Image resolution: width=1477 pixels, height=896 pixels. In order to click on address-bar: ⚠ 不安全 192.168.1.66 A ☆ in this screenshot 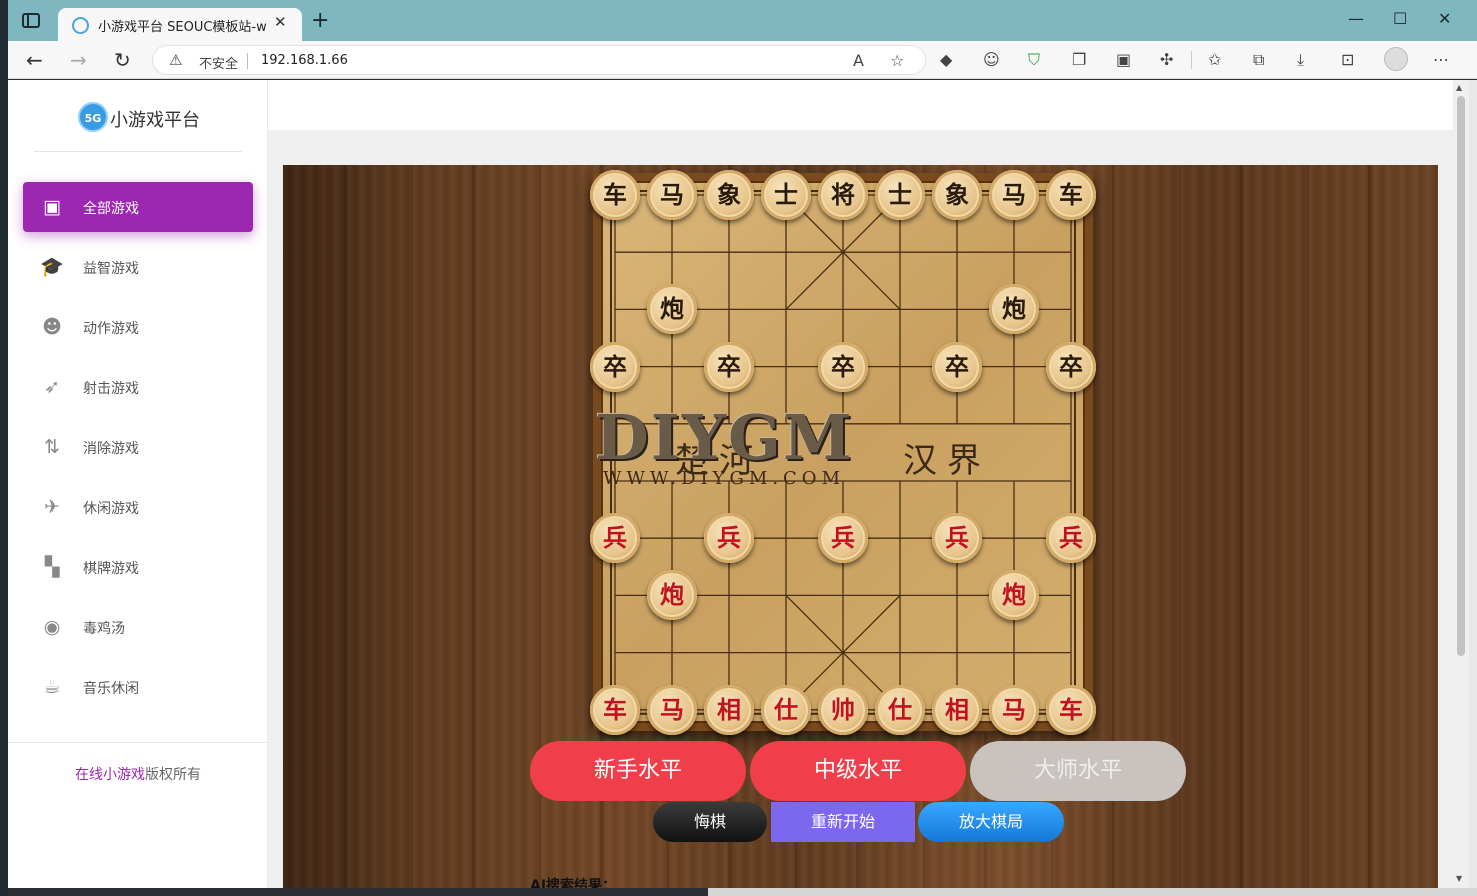, I will do `click(539, 60)`.